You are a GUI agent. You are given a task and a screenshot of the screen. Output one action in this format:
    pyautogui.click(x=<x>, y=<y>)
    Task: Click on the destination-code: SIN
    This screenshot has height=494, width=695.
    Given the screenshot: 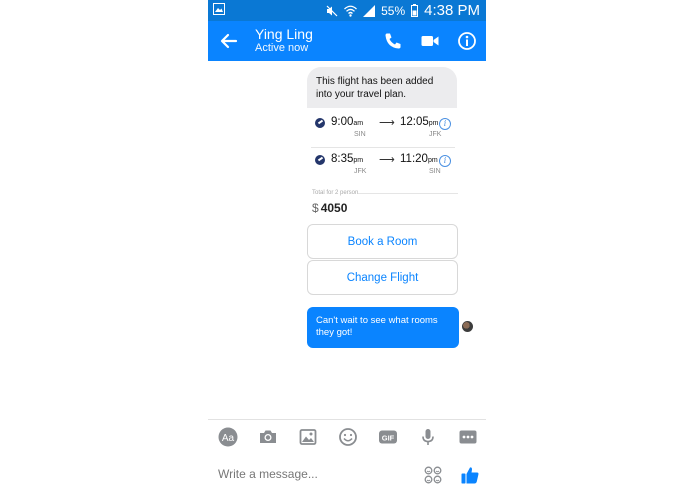 What is the action you would take?
    pyautogui.click(x=435, y=171)
    